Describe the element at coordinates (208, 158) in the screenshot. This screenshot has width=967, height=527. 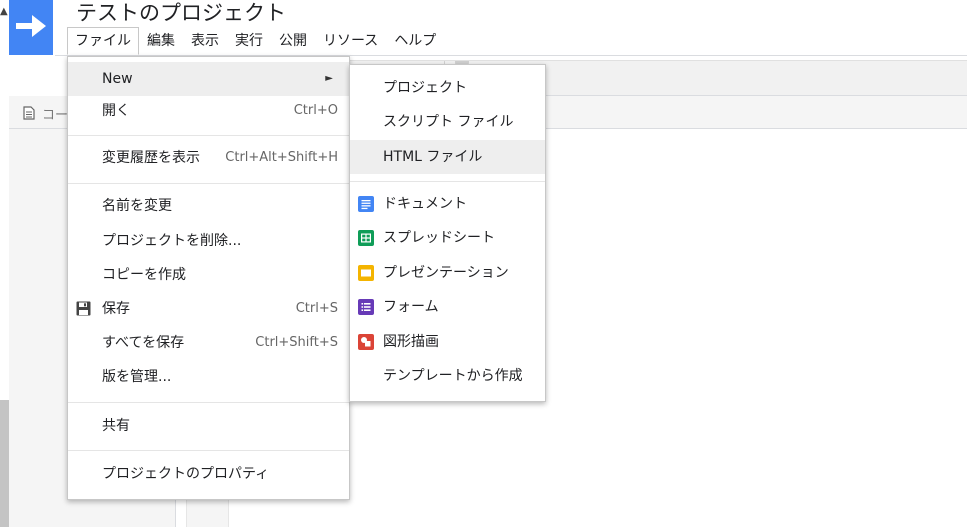
I see `menu-item-history: 変更履歴を表示 Ctrl+Alt+Shift+H` at that location.